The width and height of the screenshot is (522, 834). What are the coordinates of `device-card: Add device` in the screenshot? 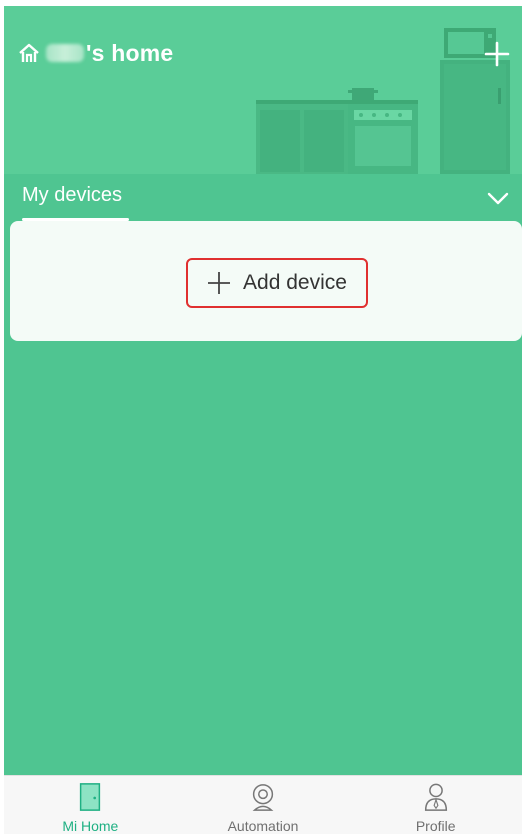 It's located at (266, 281).